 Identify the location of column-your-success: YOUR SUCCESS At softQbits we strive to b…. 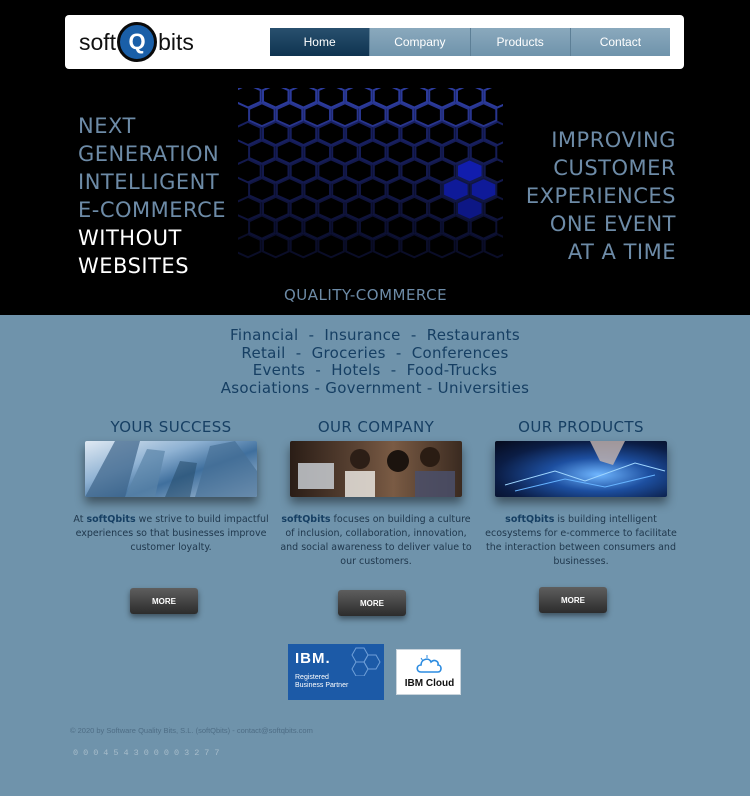
(171, 486).